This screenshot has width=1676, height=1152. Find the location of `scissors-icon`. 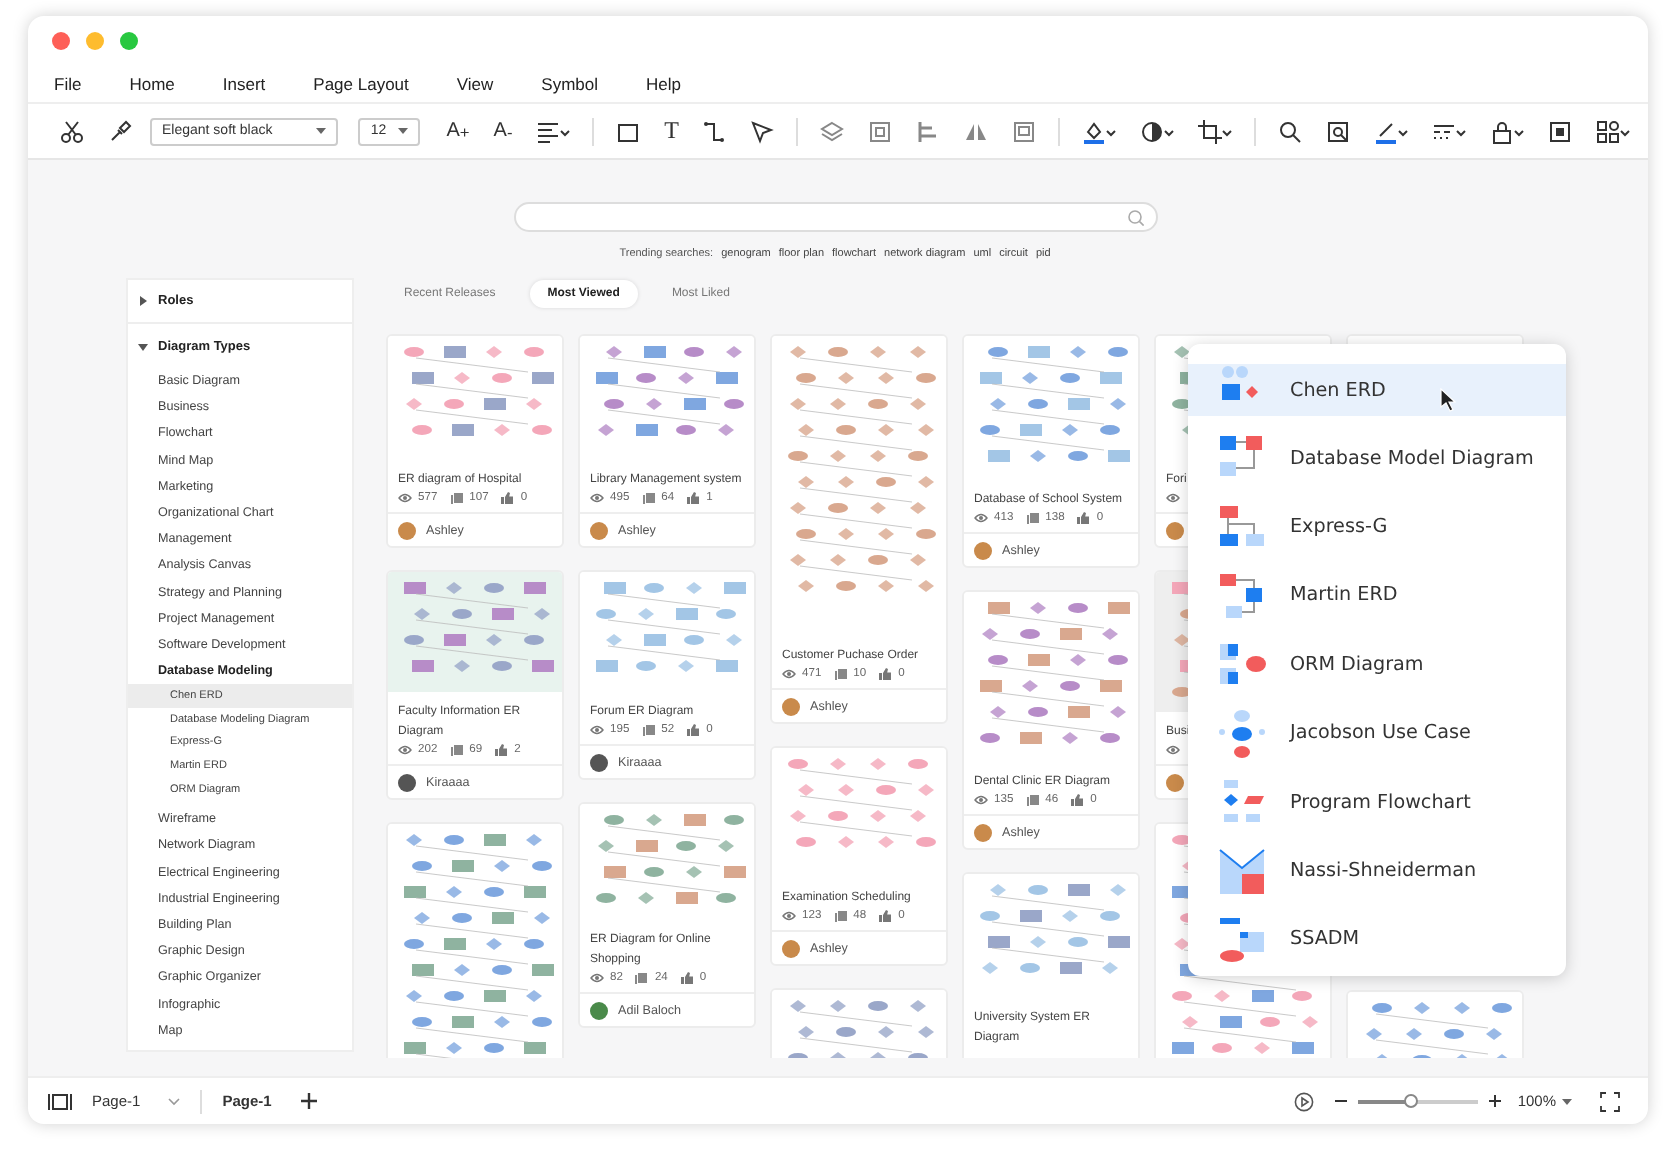

scissors-icon is located at coordinates (72, 131).